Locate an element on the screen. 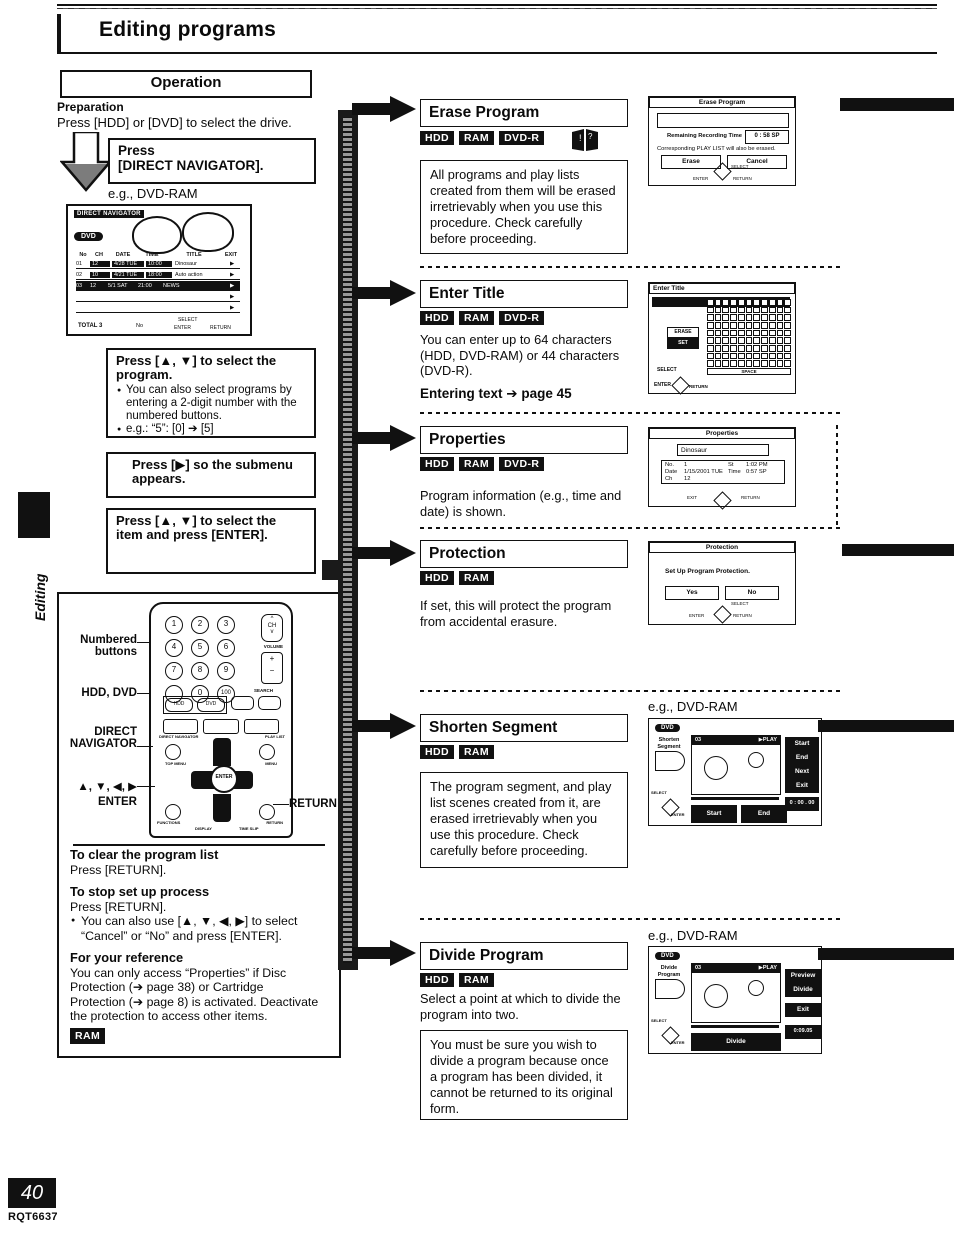  mockup-shorten-progress-bar is located at coordinates (735, 798).